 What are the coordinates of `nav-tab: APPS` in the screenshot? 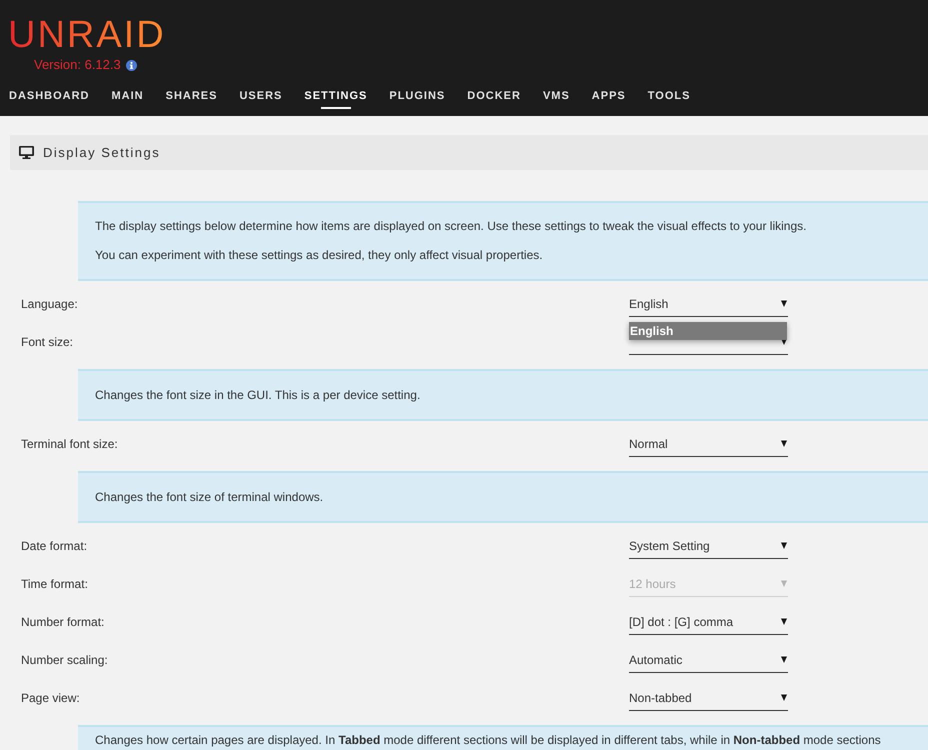 It's located at (609, 99).